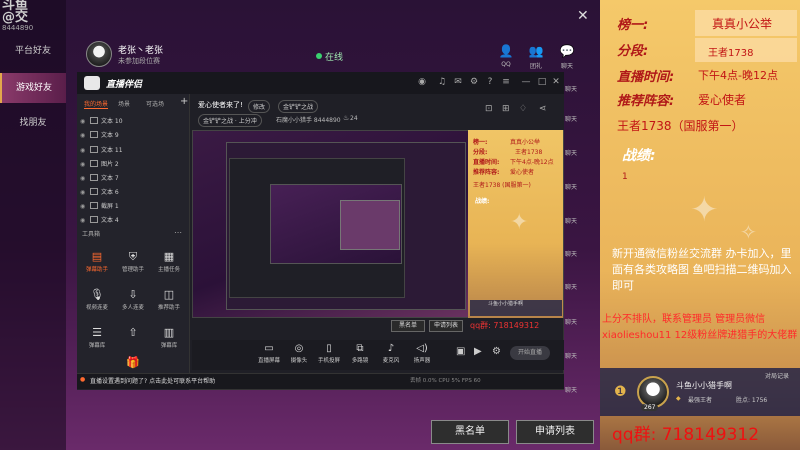  What do you see at coordinates (133, 303) in the screenshot?
I see `multi-link-button: ⇩ 多人连麦` at bounding box center [133, 303].